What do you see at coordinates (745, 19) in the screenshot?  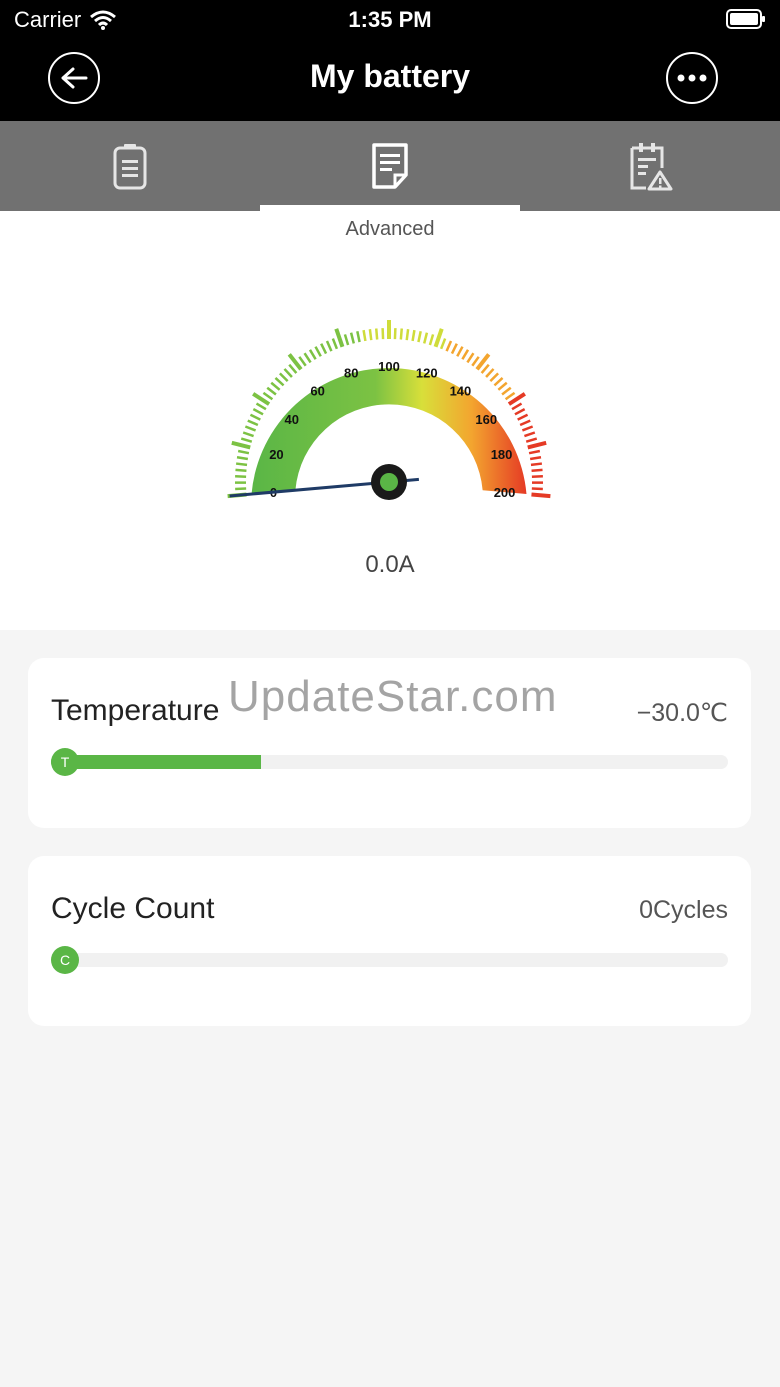 I see `battery-status-icon` at bounding box center [745, 19].